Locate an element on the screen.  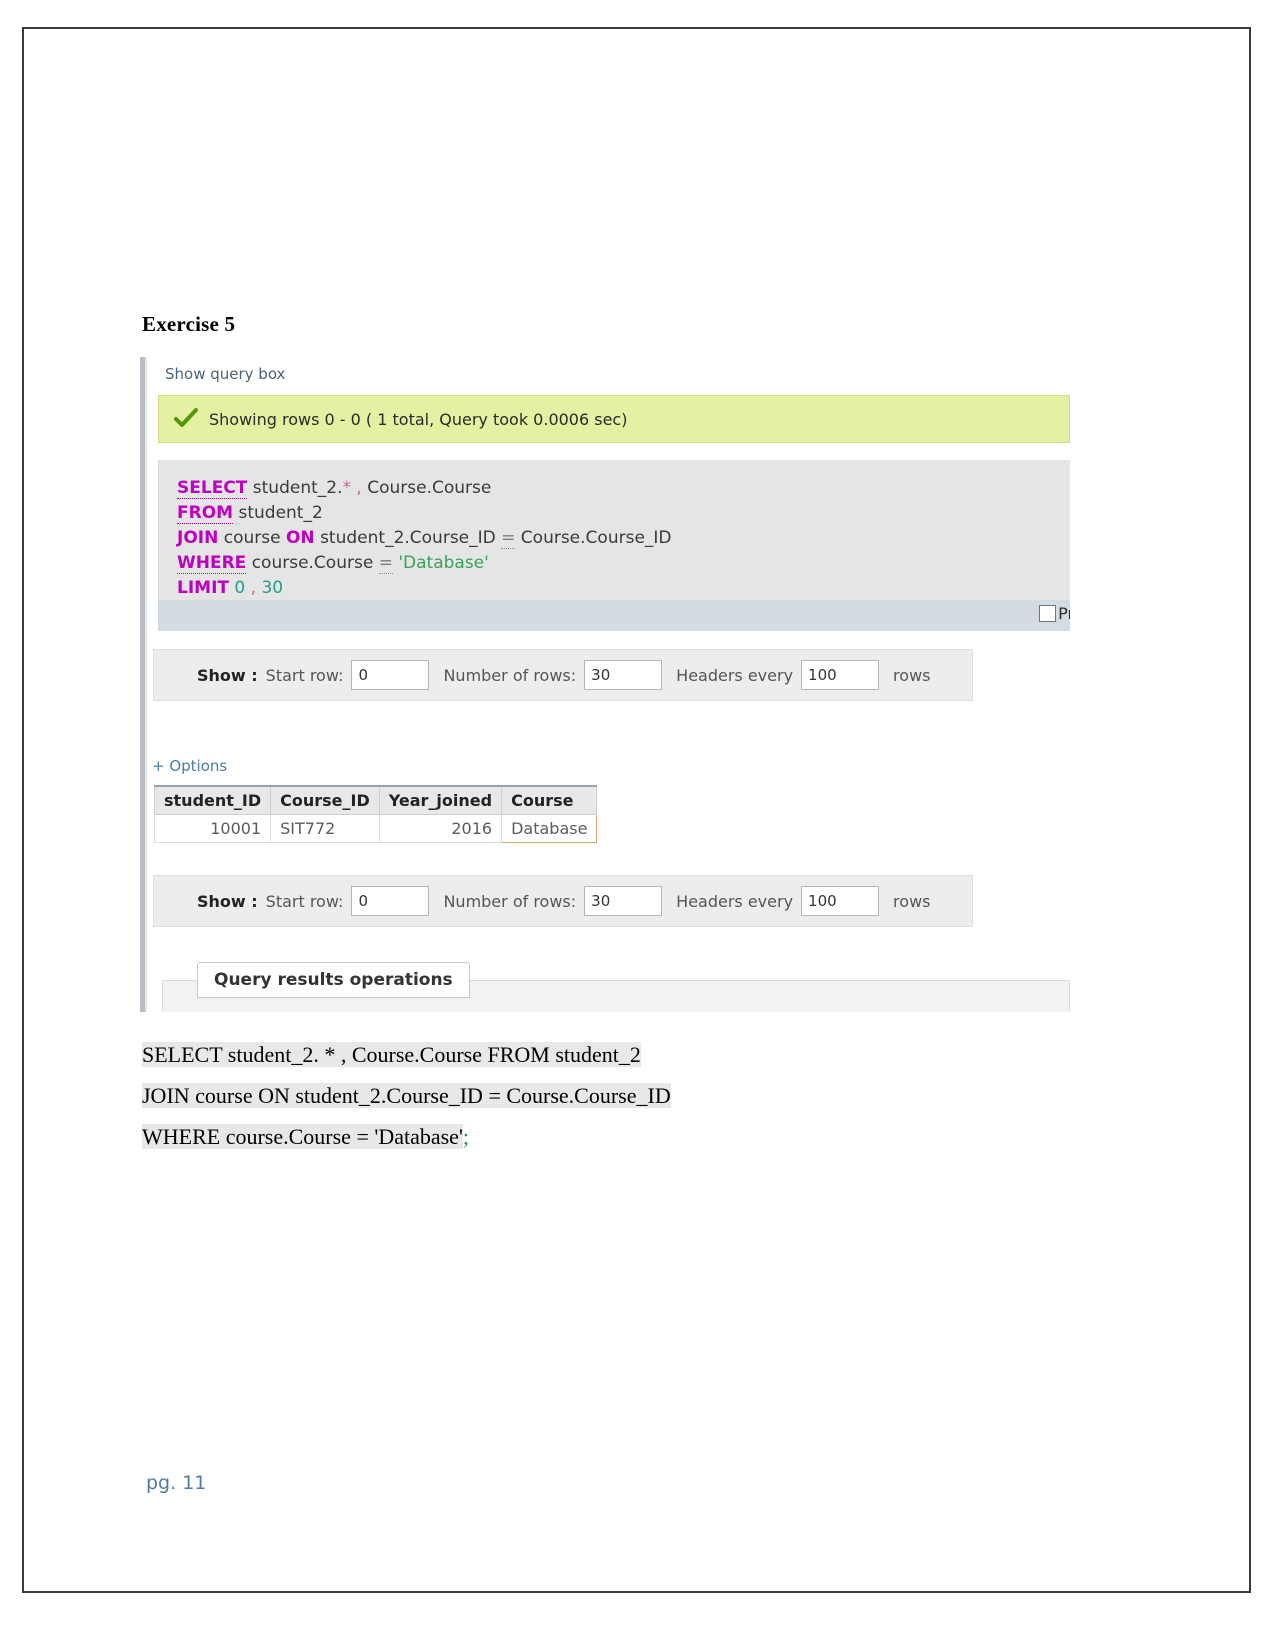
success-check-icon is located at coordinates (186, 419).